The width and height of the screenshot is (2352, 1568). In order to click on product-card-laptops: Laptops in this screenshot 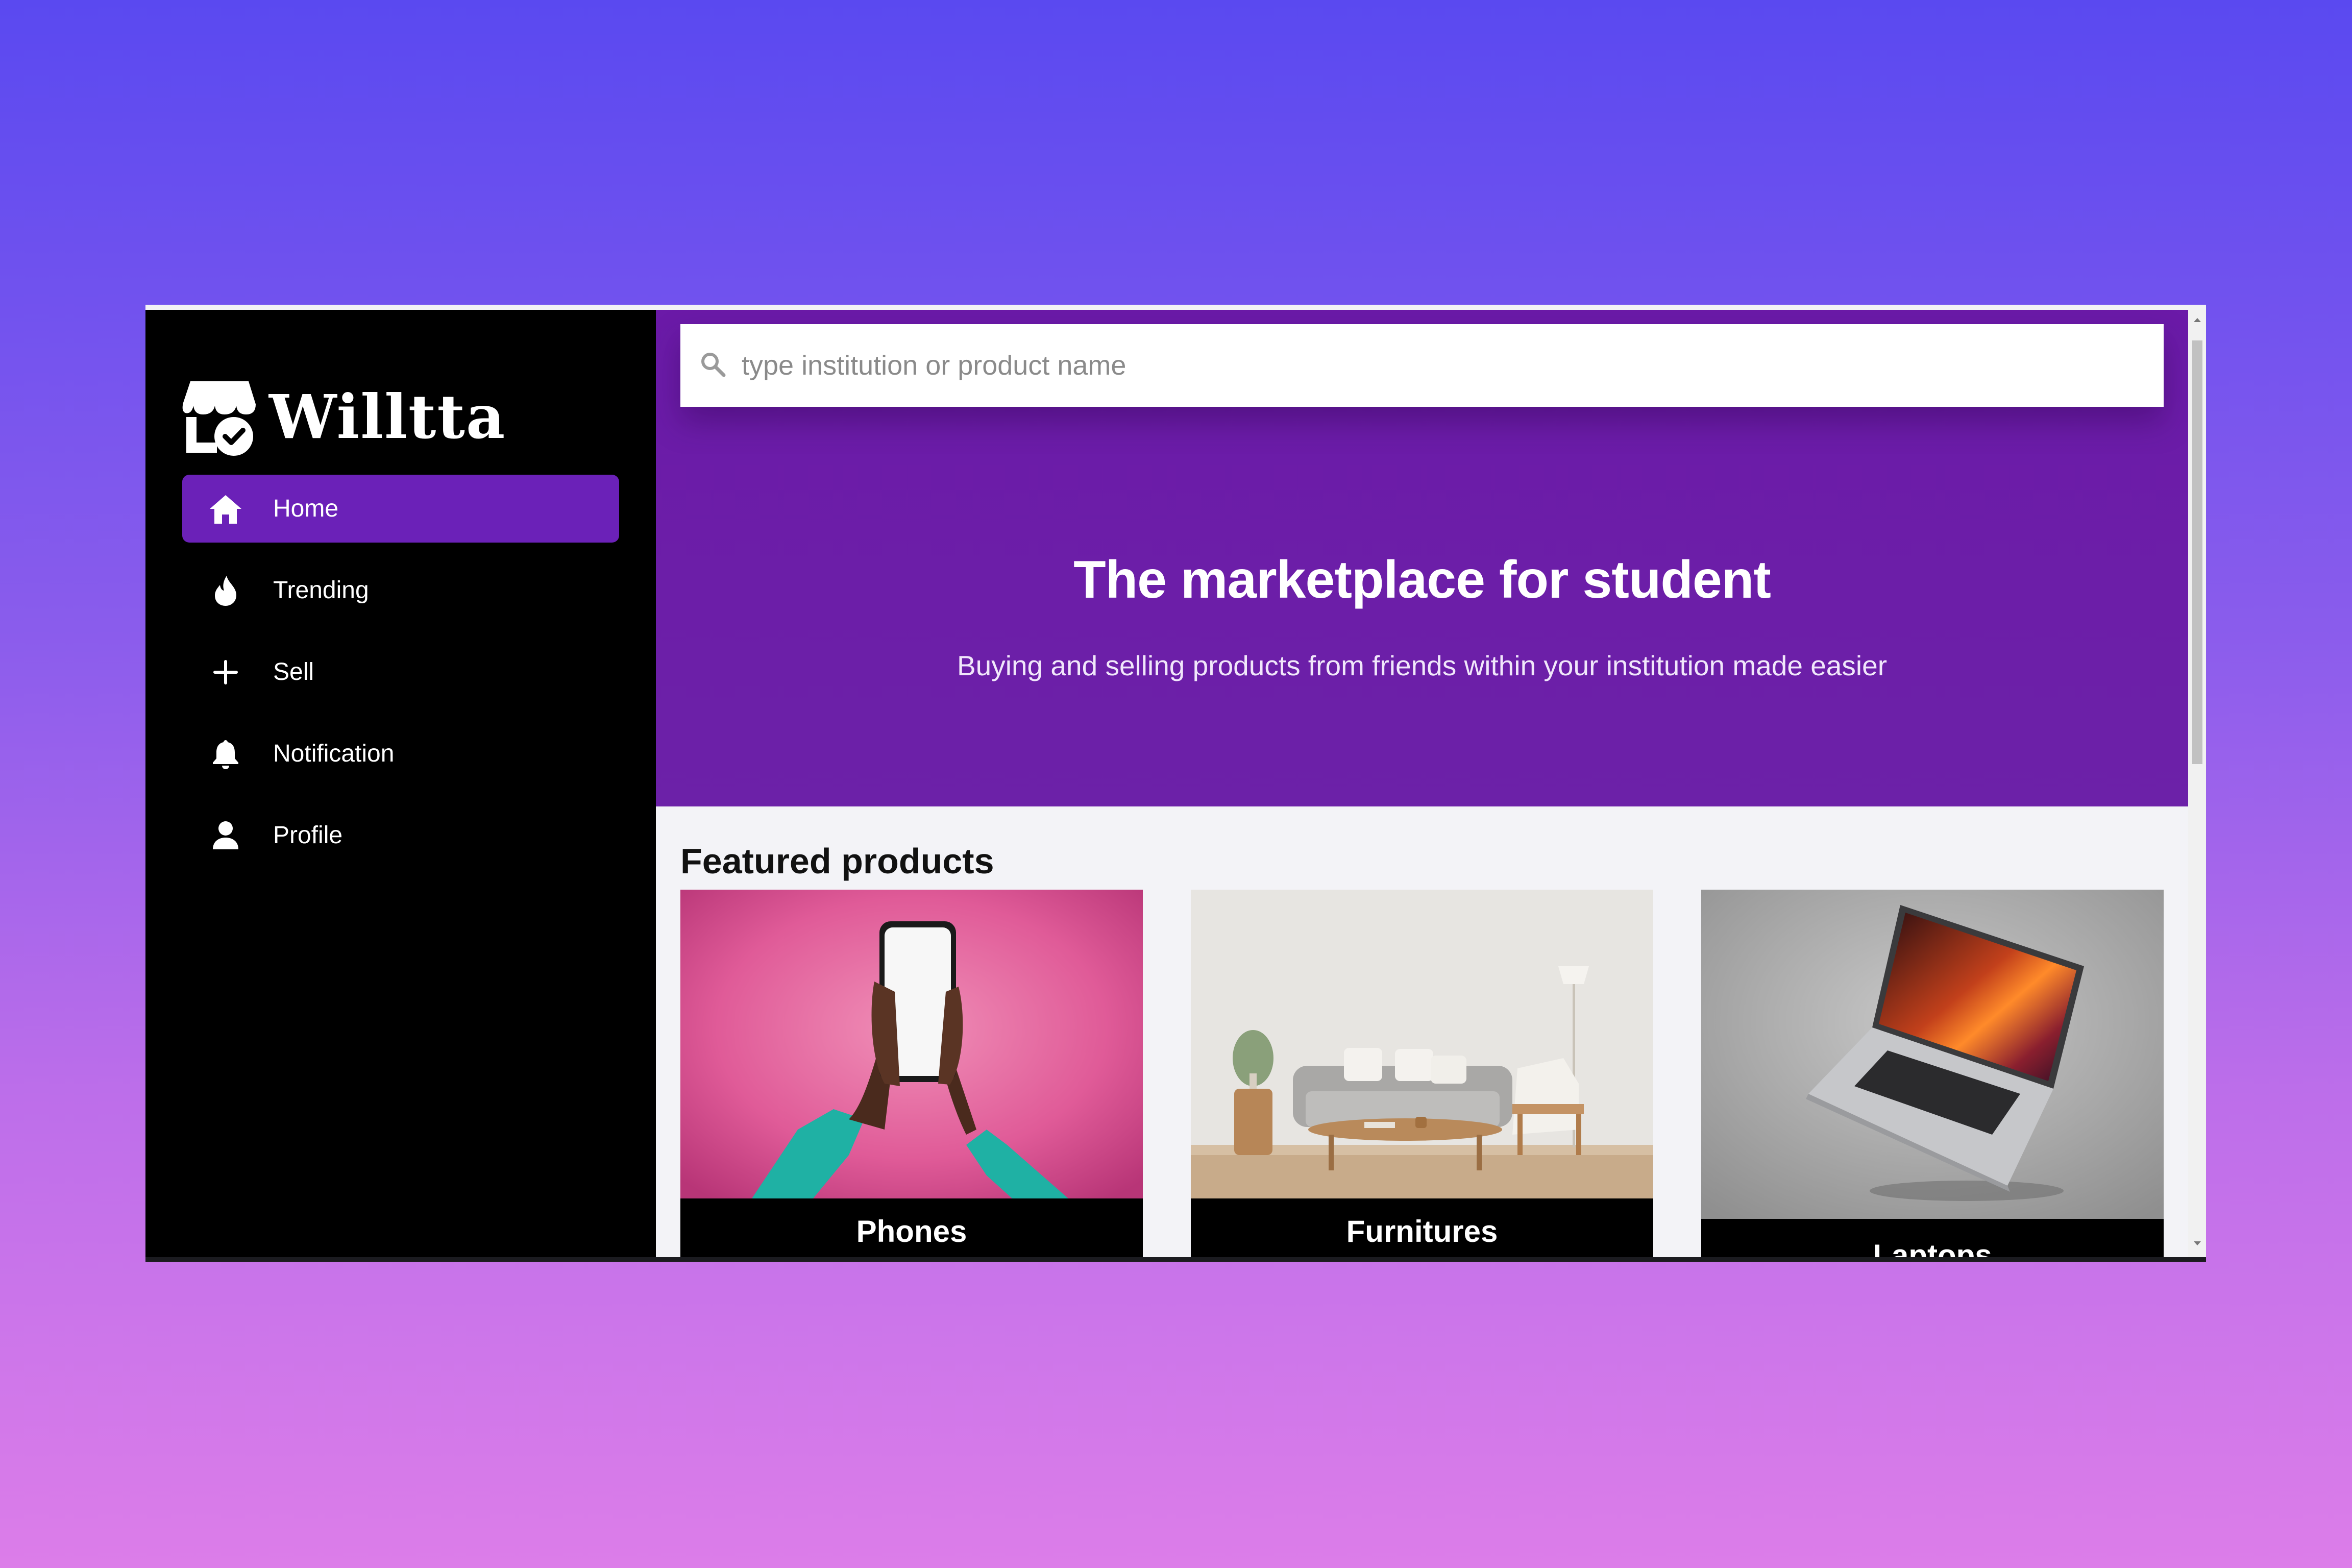, I will do `click(1932, 1073)`.